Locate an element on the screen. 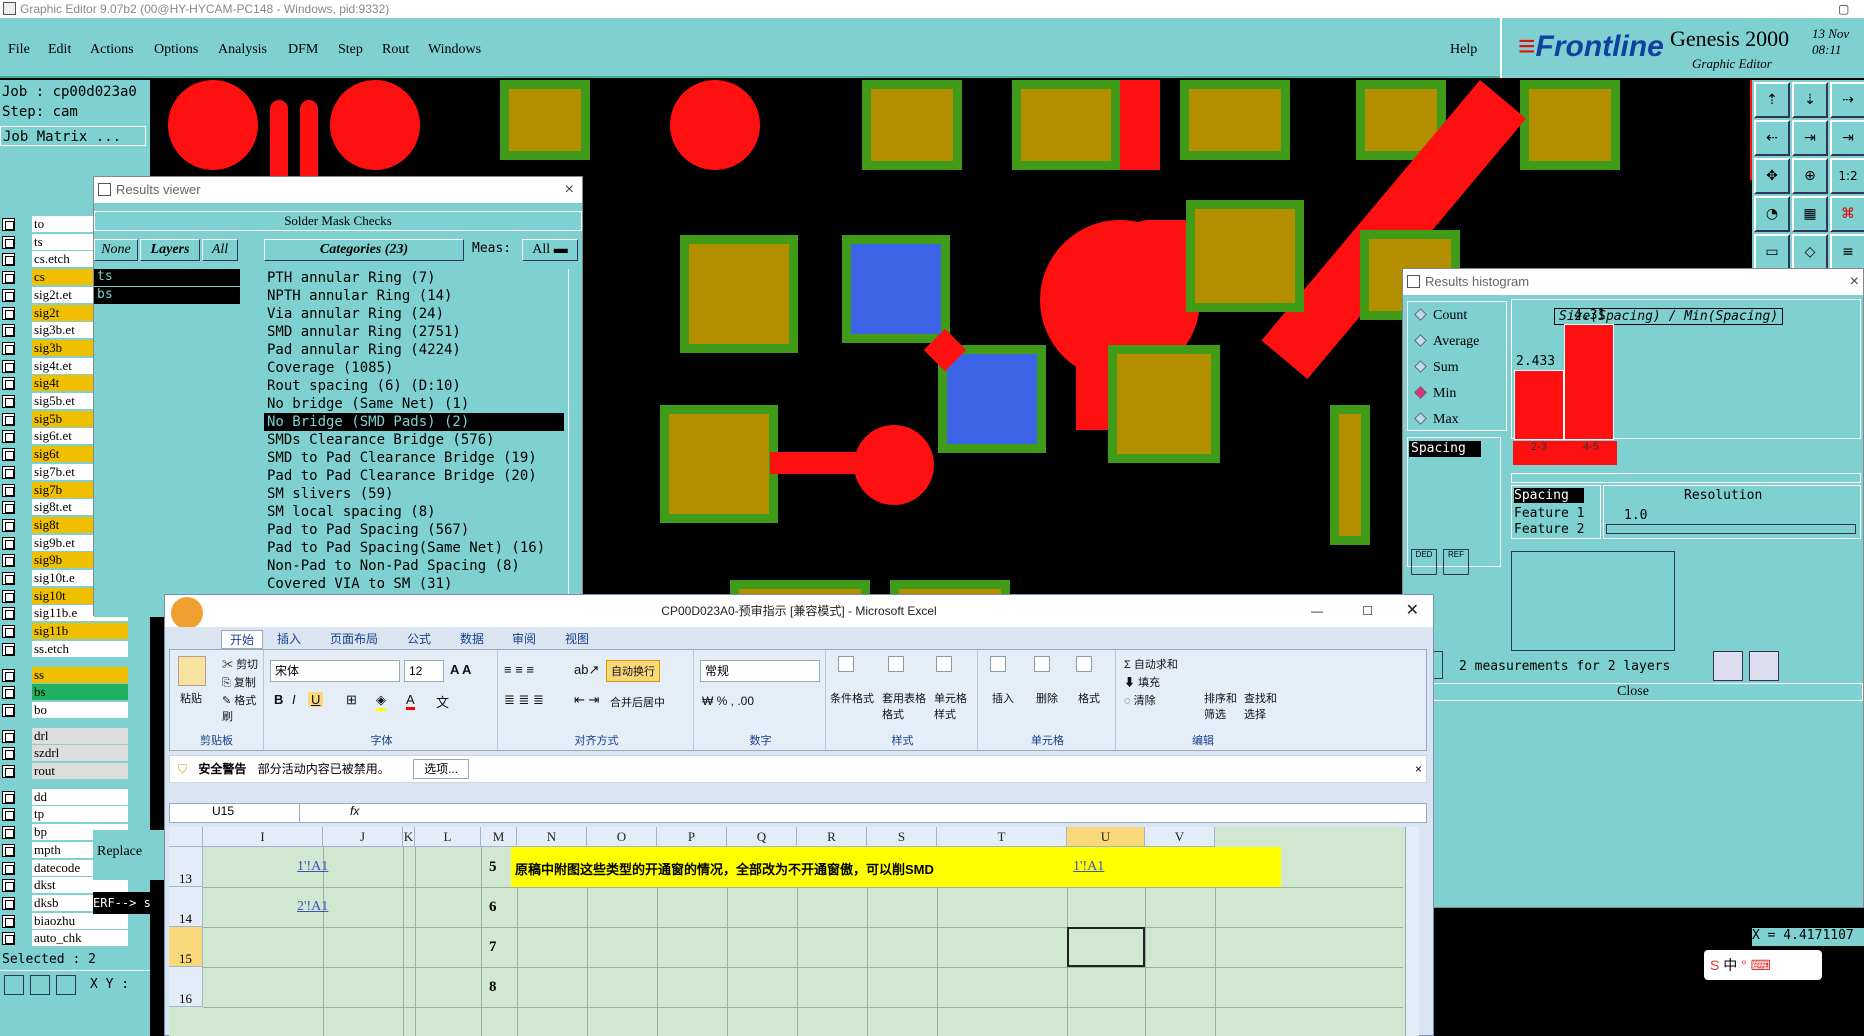 The height and width of the screenshot is (1036, 1864). column-header: V is located at coordinates (1180, 837).